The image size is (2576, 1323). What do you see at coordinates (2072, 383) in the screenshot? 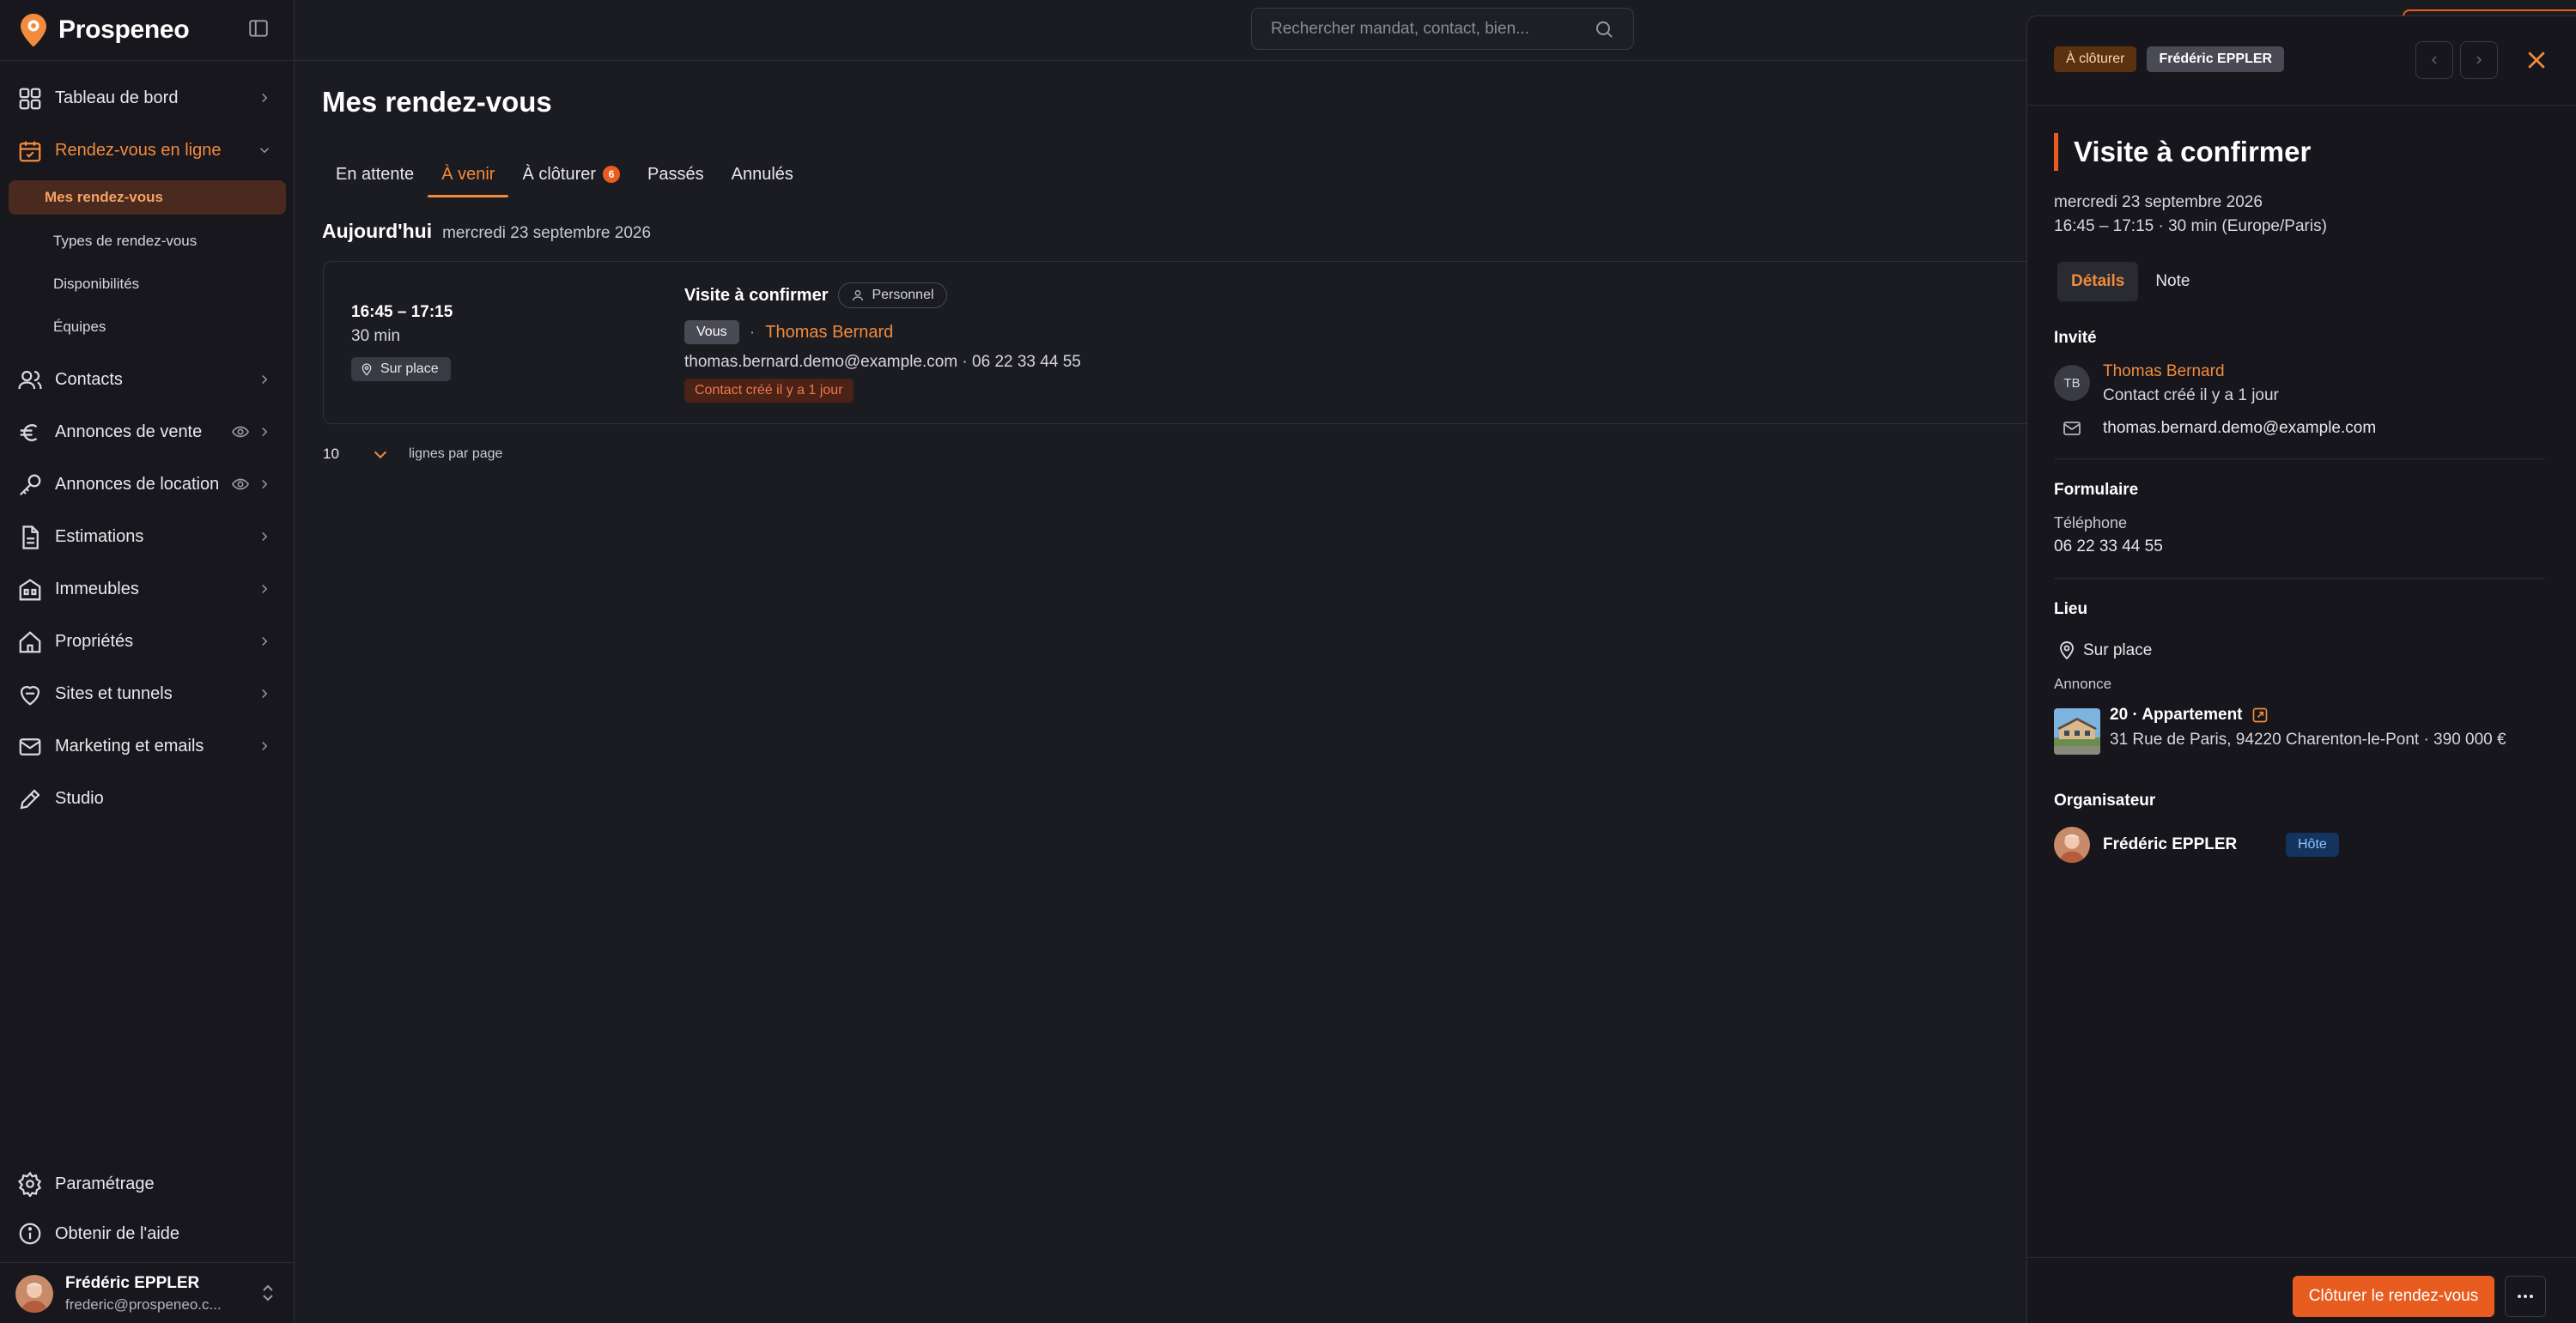
I see `guest-avatar: TB` at bounding box center [2072, 383].